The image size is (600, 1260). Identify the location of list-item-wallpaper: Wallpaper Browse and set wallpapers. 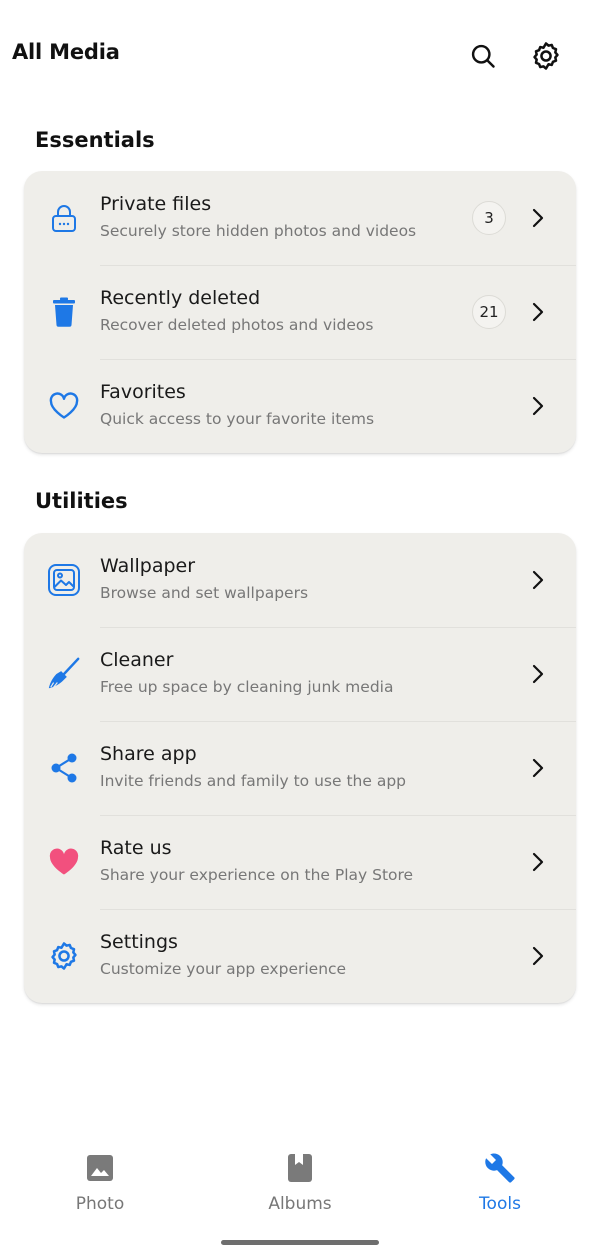
(300, 580).